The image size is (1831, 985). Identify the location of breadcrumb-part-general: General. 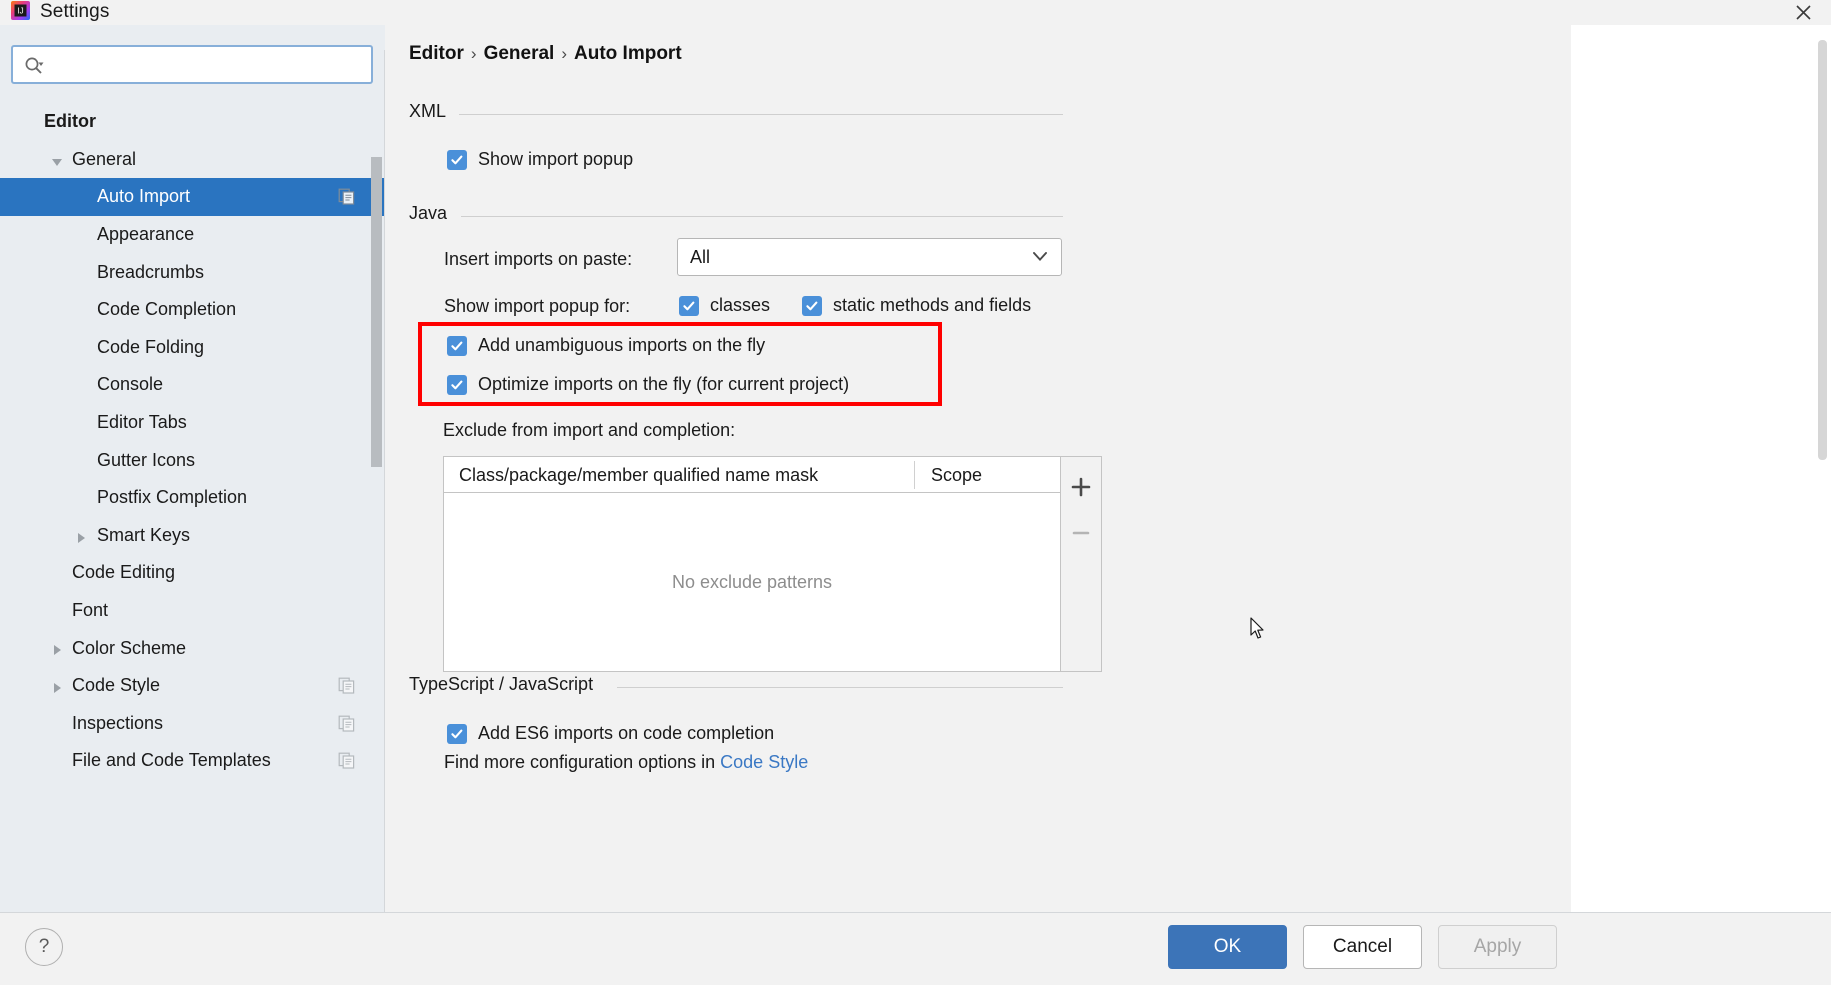
(519, 53).